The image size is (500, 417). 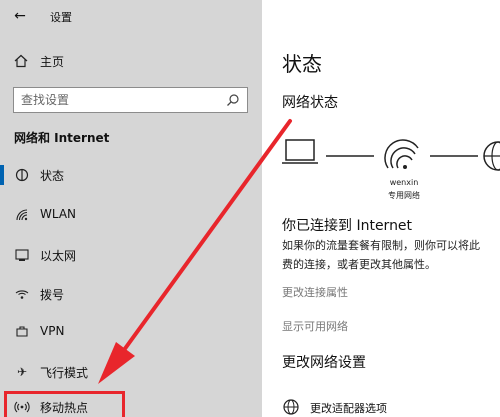 What do you see at coordinates (64, 373) in the screenshot?
I see `sidebar-item-label: 飞行模式` at bounding box center [64, 373].